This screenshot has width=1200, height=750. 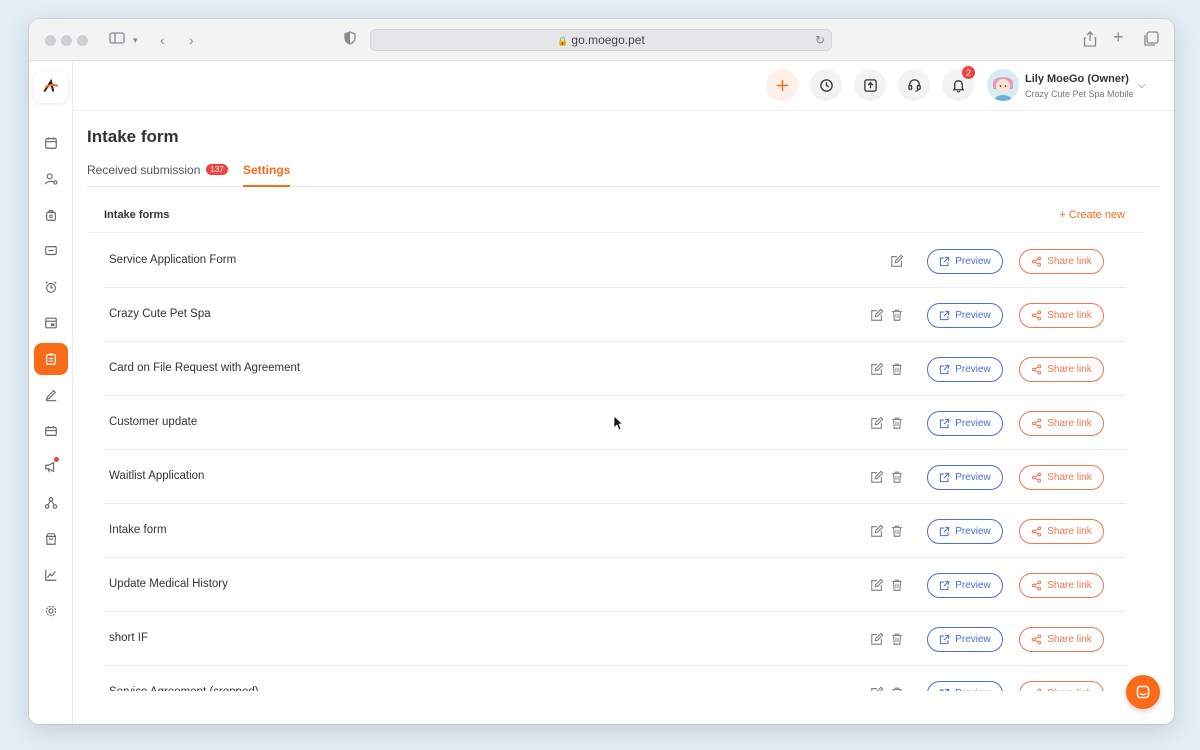 What do you see at coordinates (51, 87) in the screenshot?
I see `moego-logo` at bounding box center [51, 87].